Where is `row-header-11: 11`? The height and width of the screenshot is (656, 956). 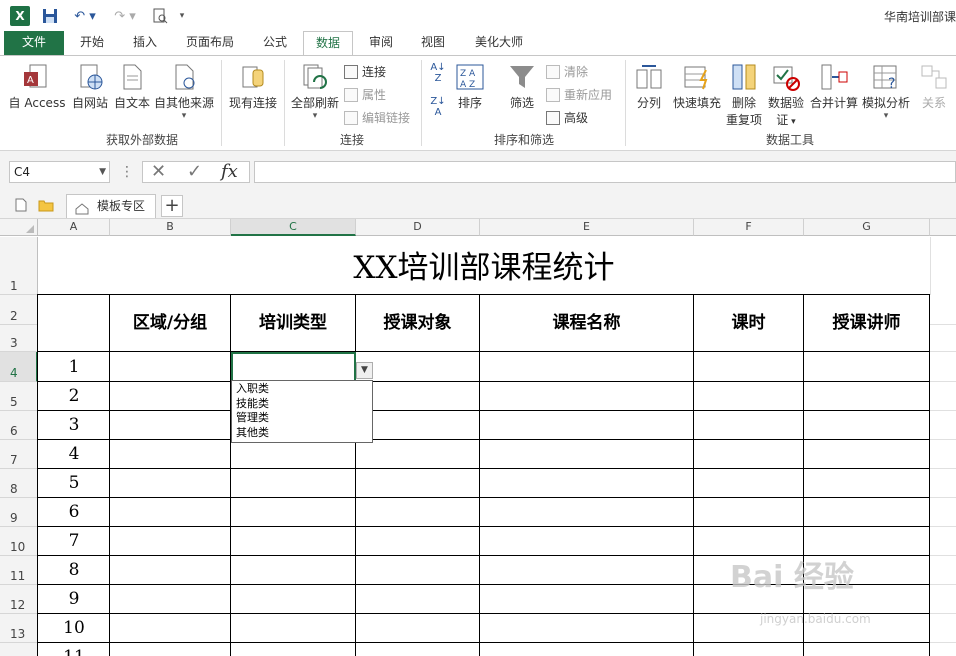 row-header-11: 11 is located at coordinates (19, 570).